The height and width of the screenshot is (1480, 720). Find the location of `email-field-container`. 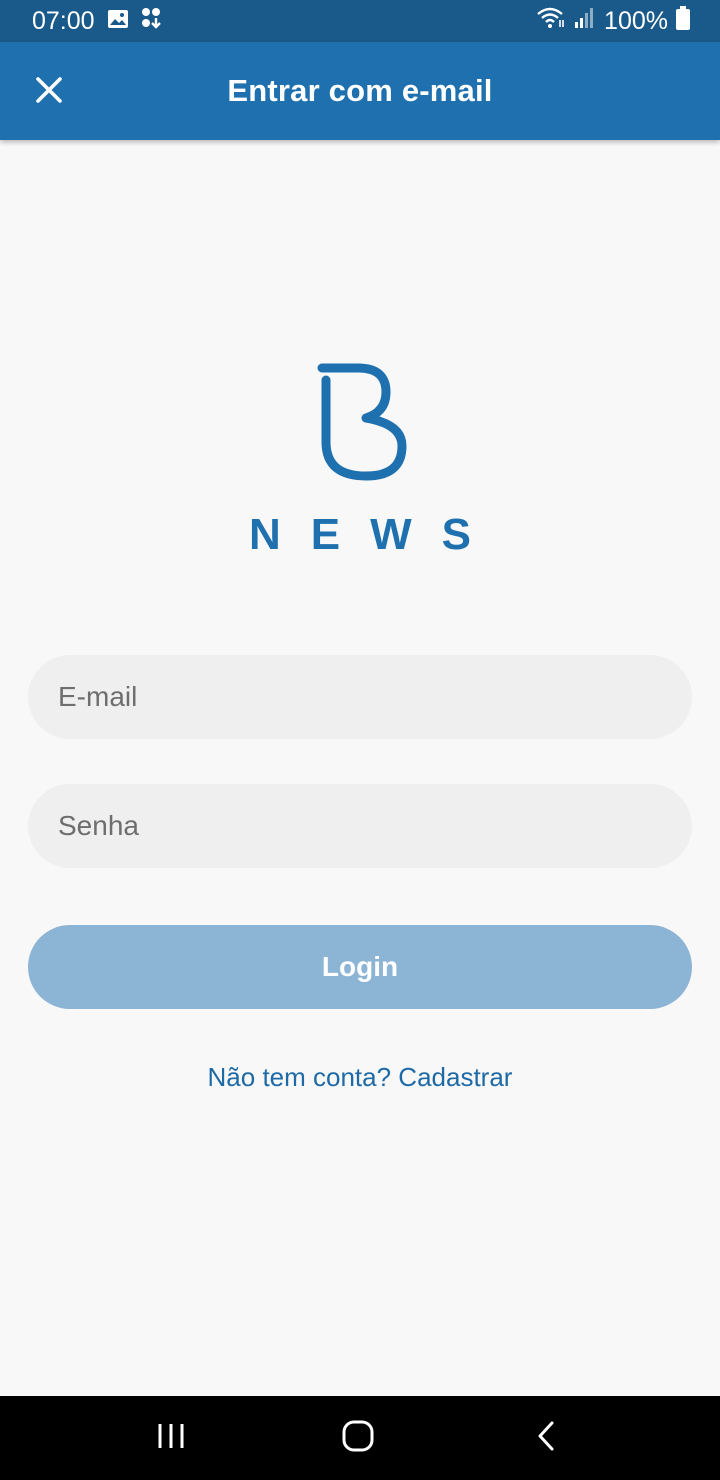

email-field-container is located at coordinates (360, 697).